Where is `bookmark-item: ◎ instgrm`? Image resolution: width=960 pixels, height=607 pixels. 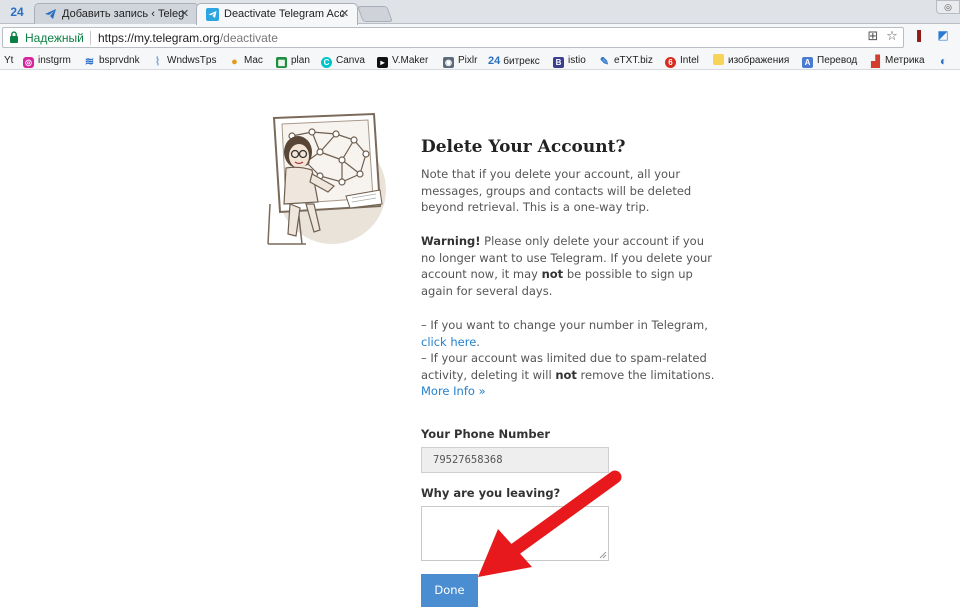 bookmark-item: ◎ instgrm is located at coordinates (47, 61).